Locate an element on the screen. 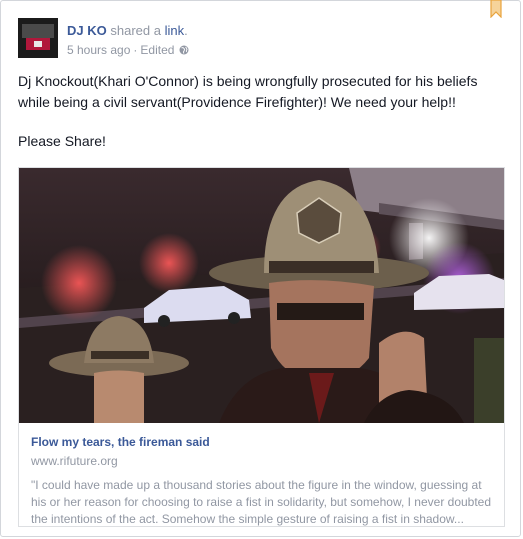 Image resolution: width=523 pixels, height=539 pixels. post-timestamp-line: 5 hours ago · Edited is located at coordinates (128, 50).